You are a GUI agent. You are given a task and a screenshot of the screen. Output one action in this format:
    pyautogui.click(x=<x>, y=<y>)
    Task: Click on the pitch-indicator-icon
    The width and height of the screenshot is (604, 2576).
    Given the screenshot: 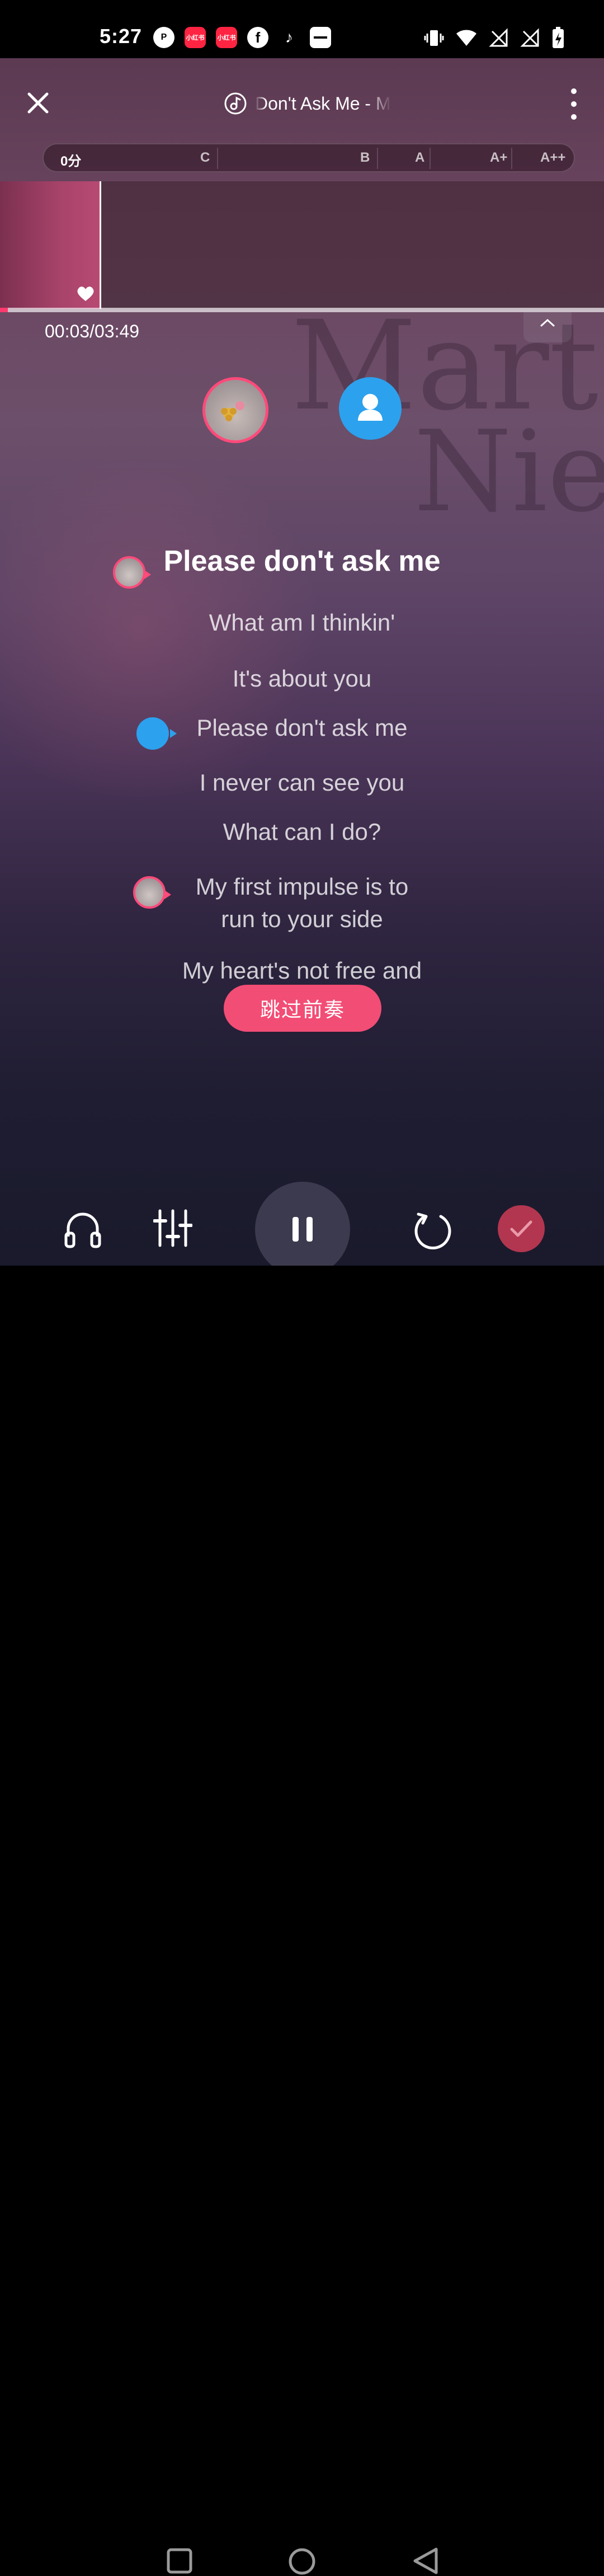 What is the action you would take?
    pyautogui.click(x=85, y=293)
    